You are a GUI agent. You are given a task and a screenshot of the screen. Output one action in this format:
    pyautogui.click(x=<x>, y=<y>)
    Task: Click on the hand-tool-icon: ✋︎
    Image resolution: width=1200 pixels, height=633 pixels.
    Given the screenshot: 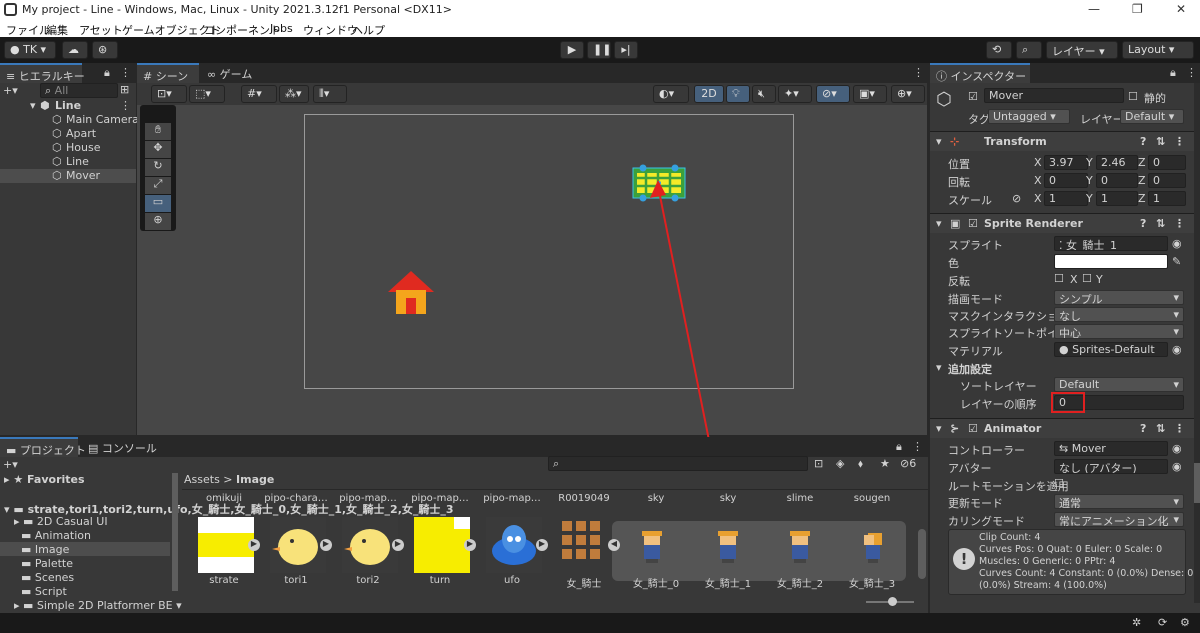 What is the action you would take?
    pyautogui.click(x=158, y=131)
    